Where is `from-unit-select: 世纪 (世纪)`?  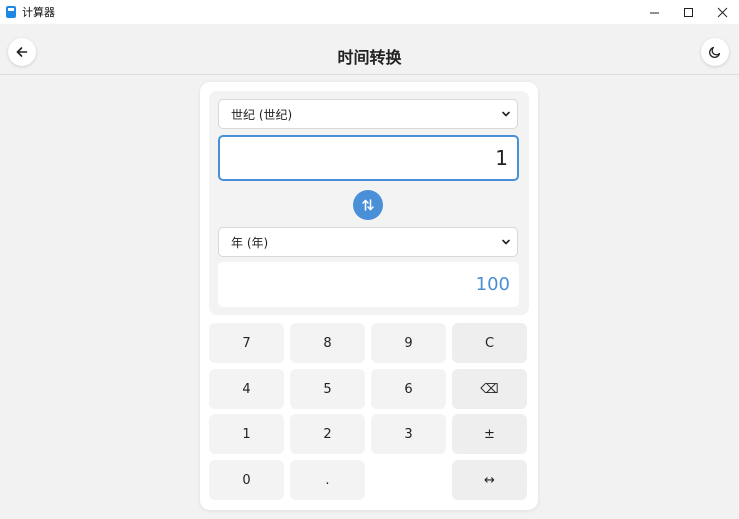
from-unit-select: 世纪 (世纪) is located at coordinates (368, 114).